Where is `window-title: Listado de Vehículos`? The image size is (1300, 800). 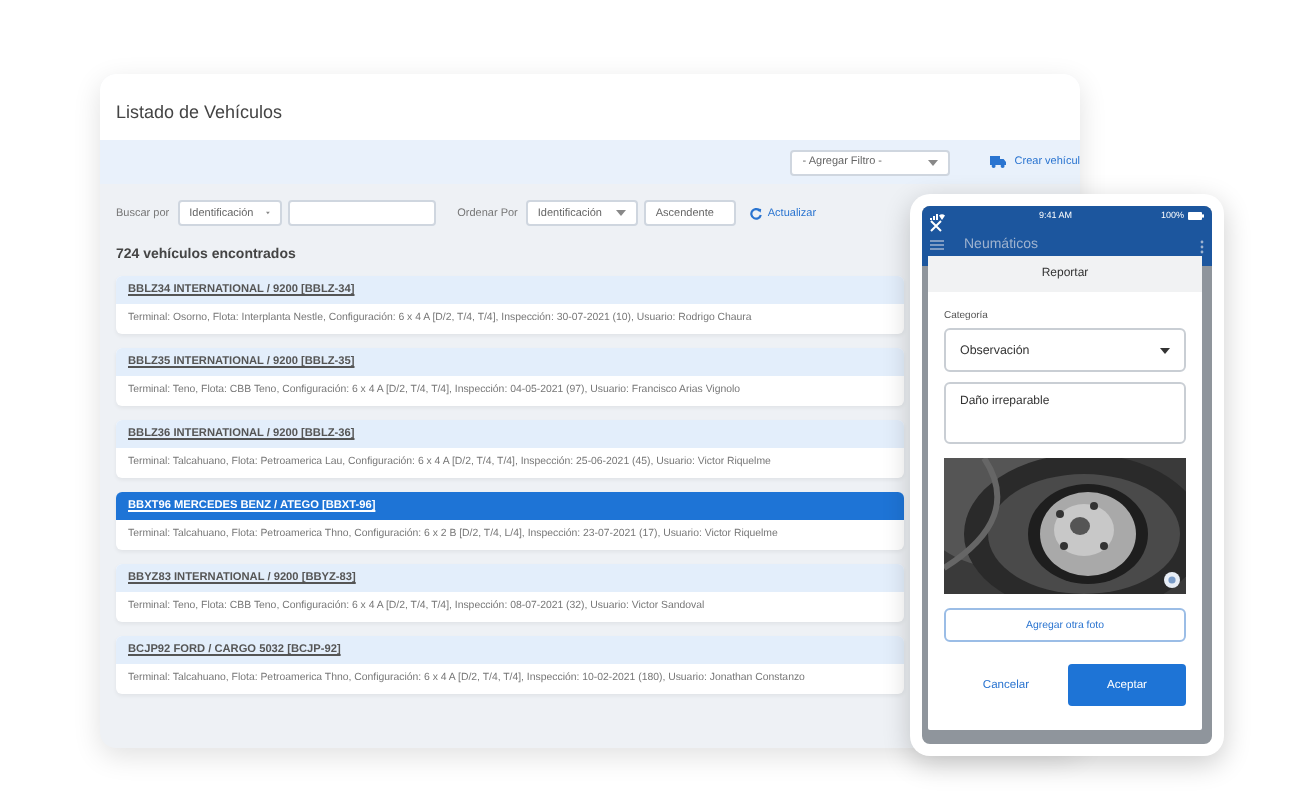 window-title: Listado de Vehículos is located at coordinates (199, 112).